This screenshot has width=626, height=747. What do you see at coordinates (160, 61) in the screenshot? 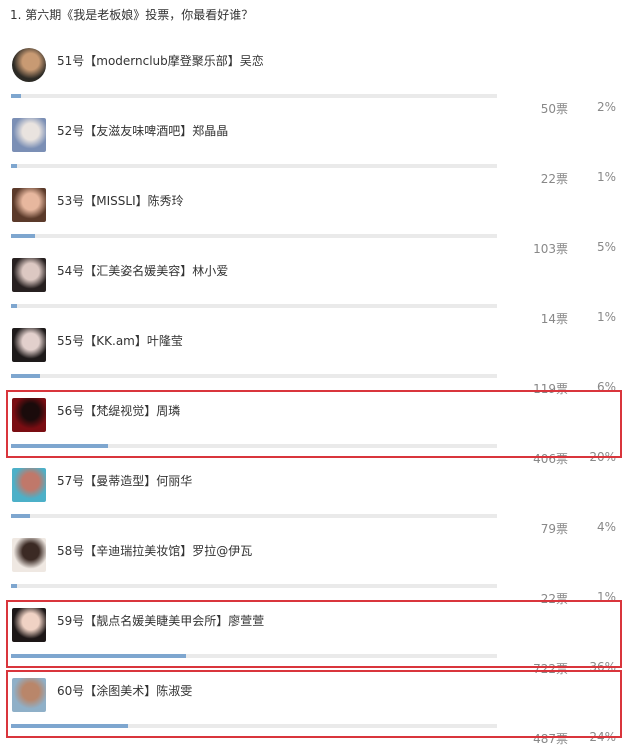
I see `option-label: 51号【modernclub摩登聚乐部】吴恋` at bounding box center [160, 61].